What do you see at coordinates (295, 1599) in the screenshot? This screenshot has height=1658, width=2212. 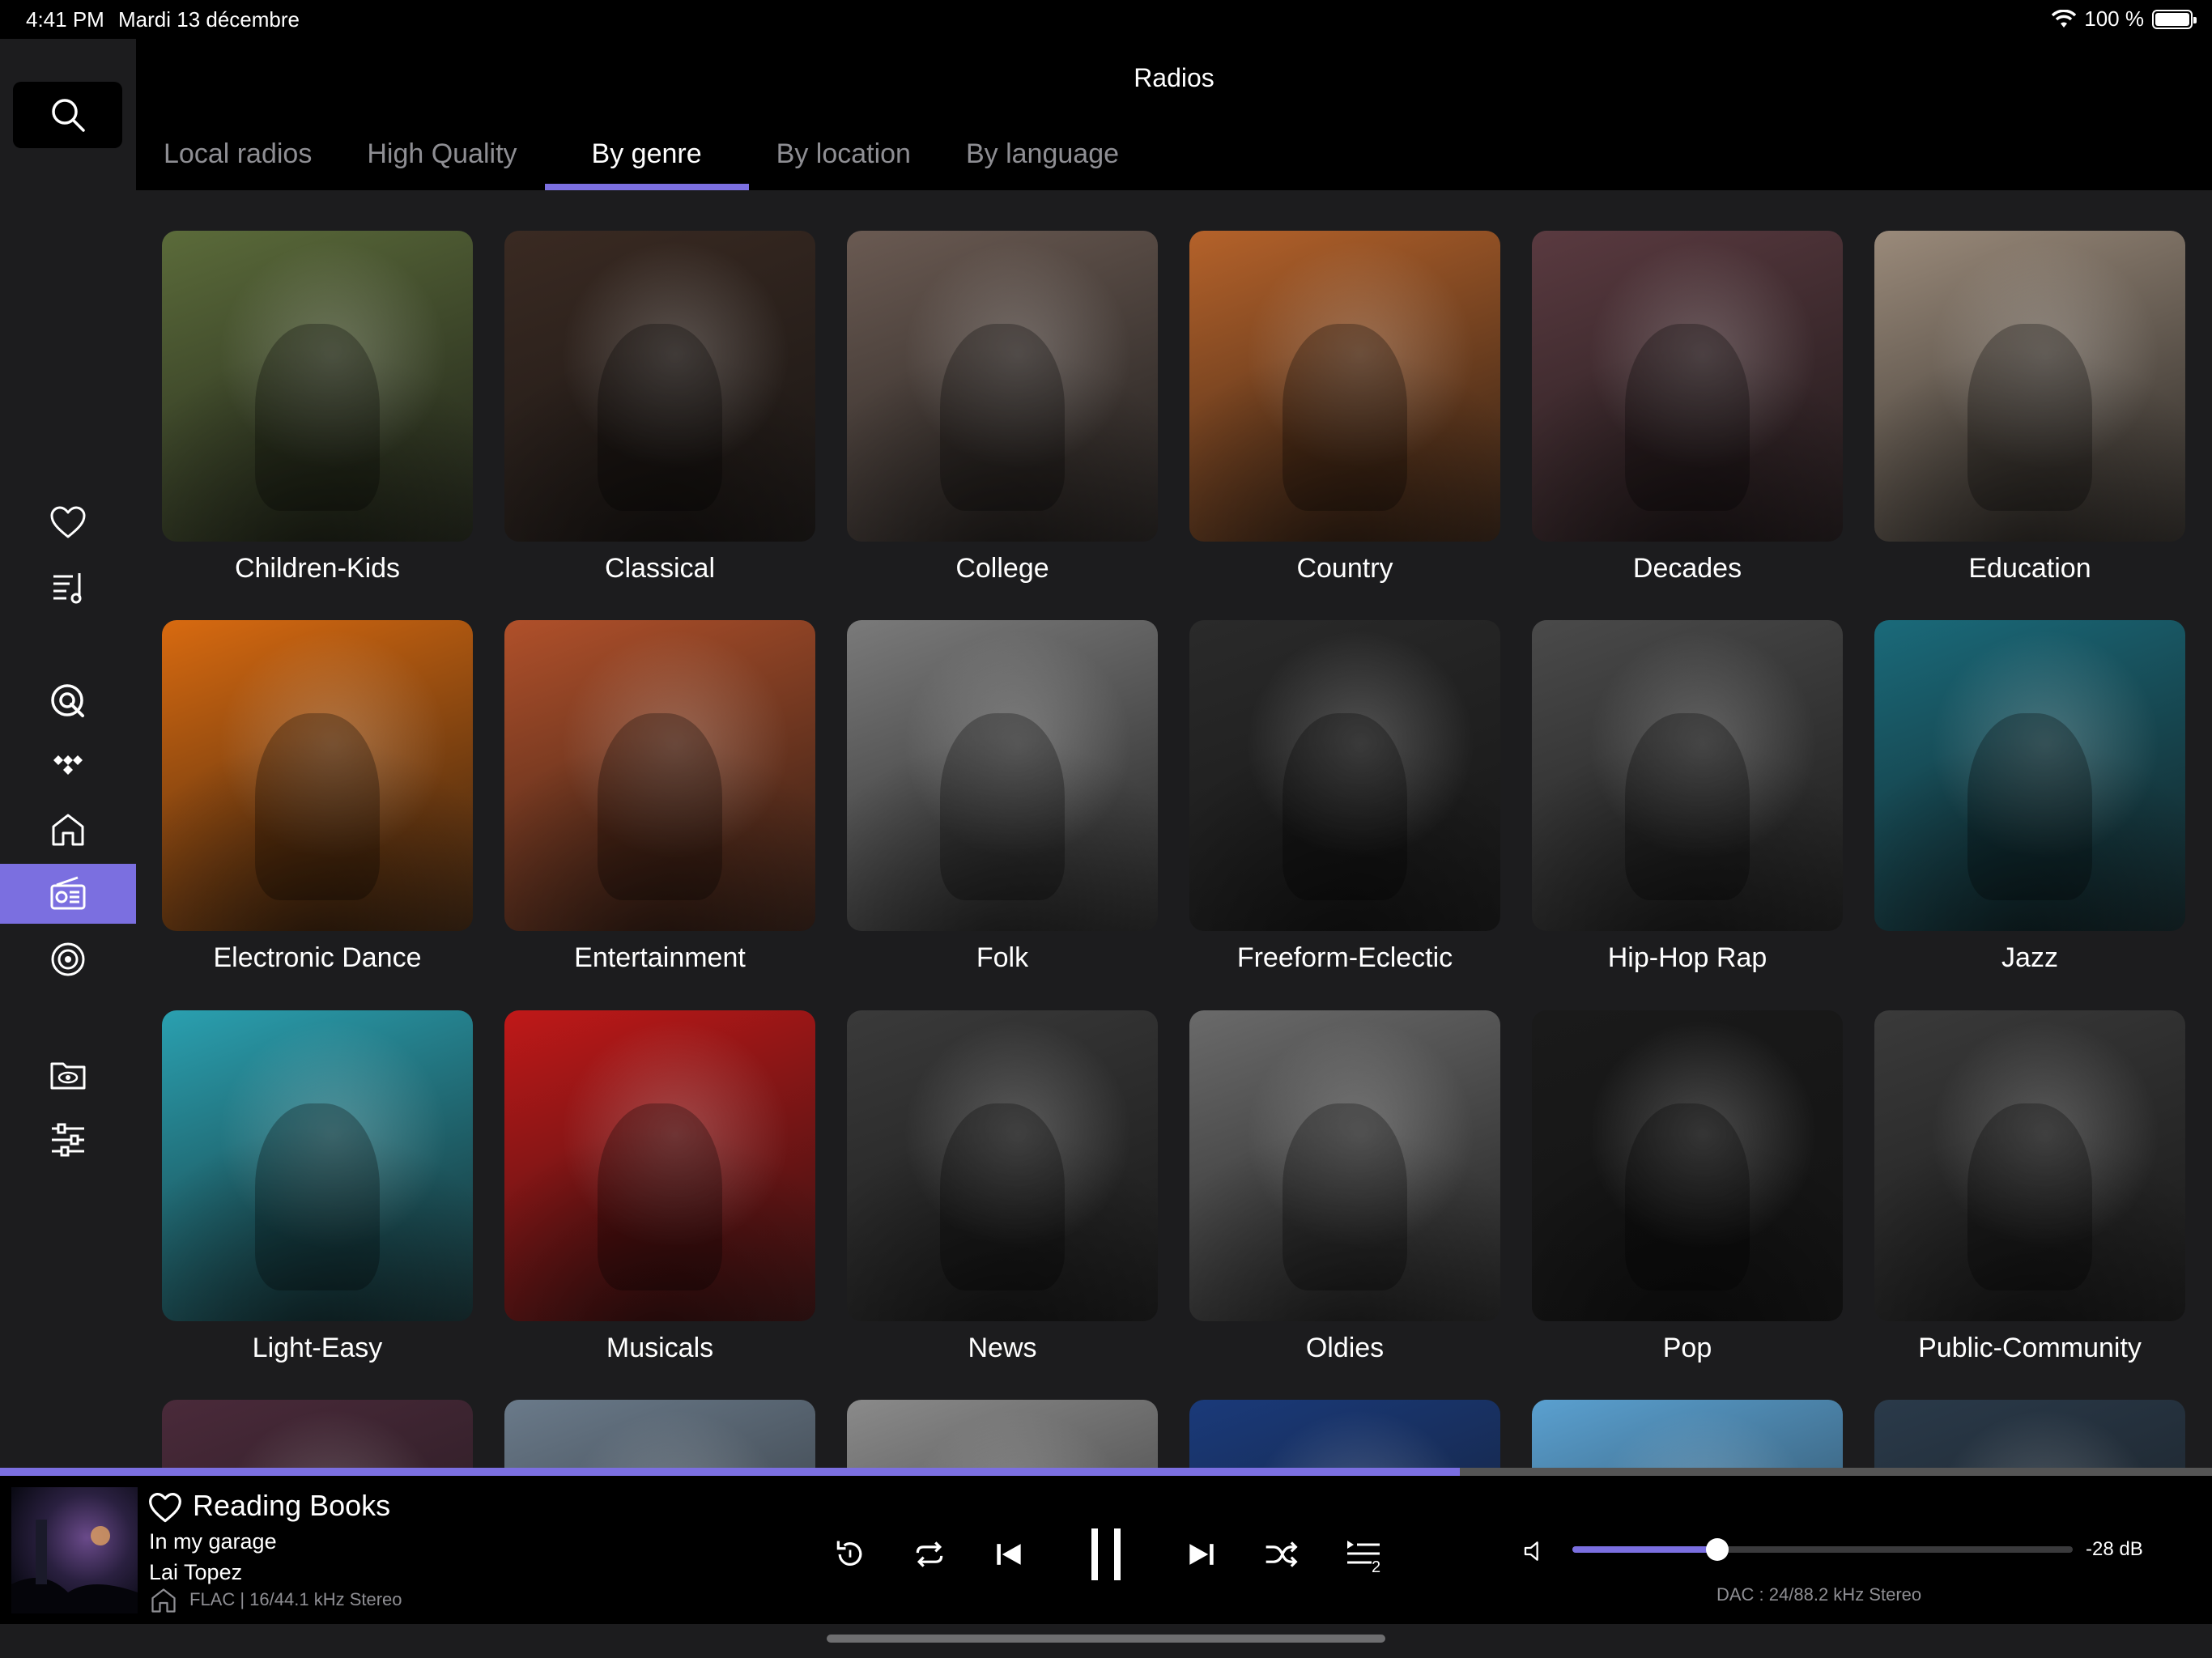 I see `track-format: FLAC | 16/44.1 kHz Stereo` at bounding box center [295, 1599].